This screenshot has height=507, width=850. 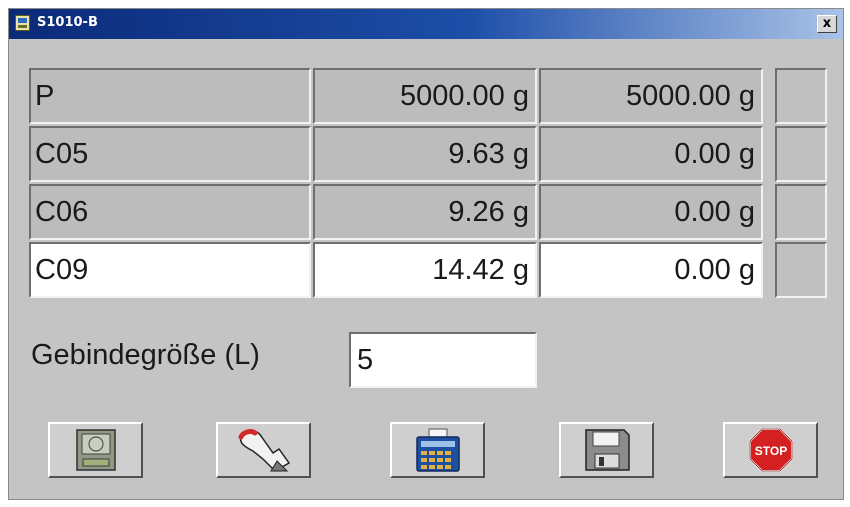 What do you see at coordinates (170, 212) in the screenshot?
I see `row-name-cell: C06` at bounding box center [170, 212].